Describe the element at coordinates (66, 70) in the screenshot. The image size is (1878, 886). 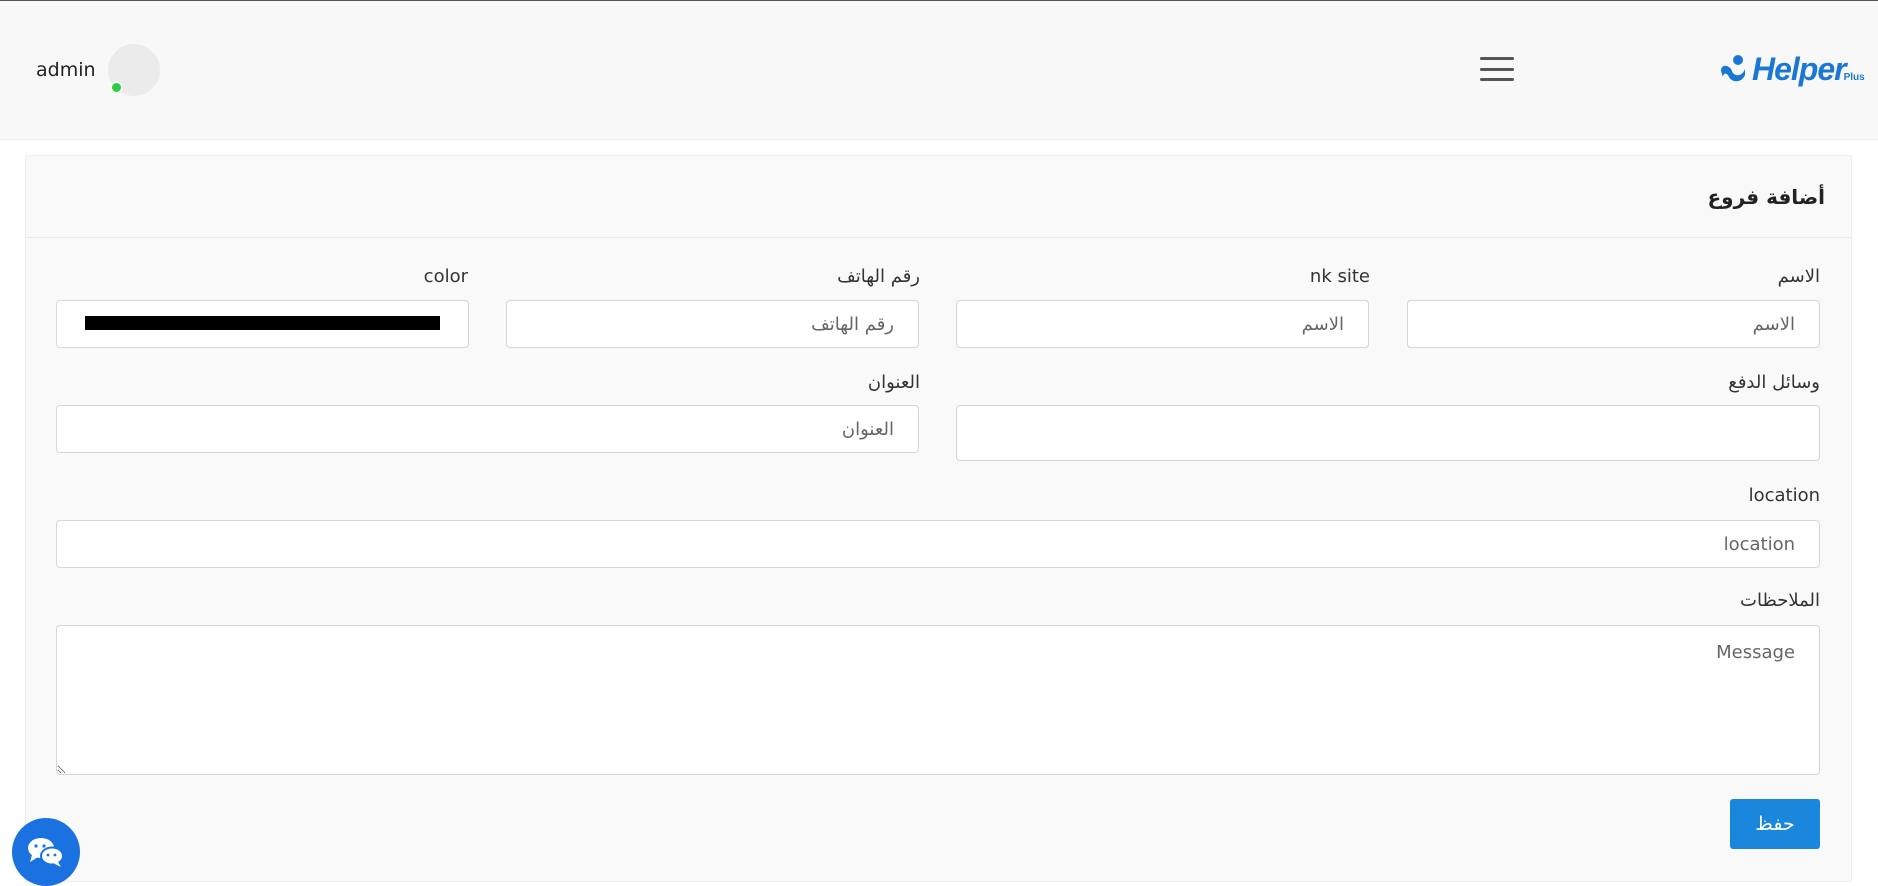
I see `user-name: admin` at that location.